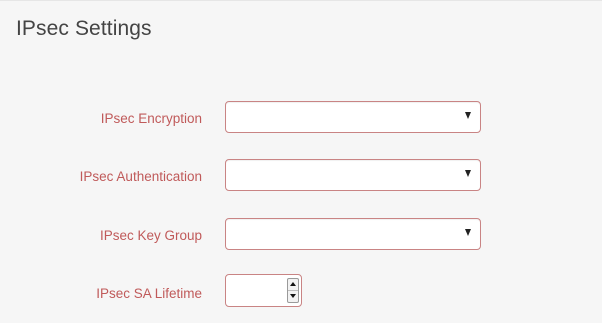 This screenshot has height=323, width=602. Describe the element at coordinates (258, 290) in the screenshot. I see `ipsec-sa-lifetime-input` at that location.